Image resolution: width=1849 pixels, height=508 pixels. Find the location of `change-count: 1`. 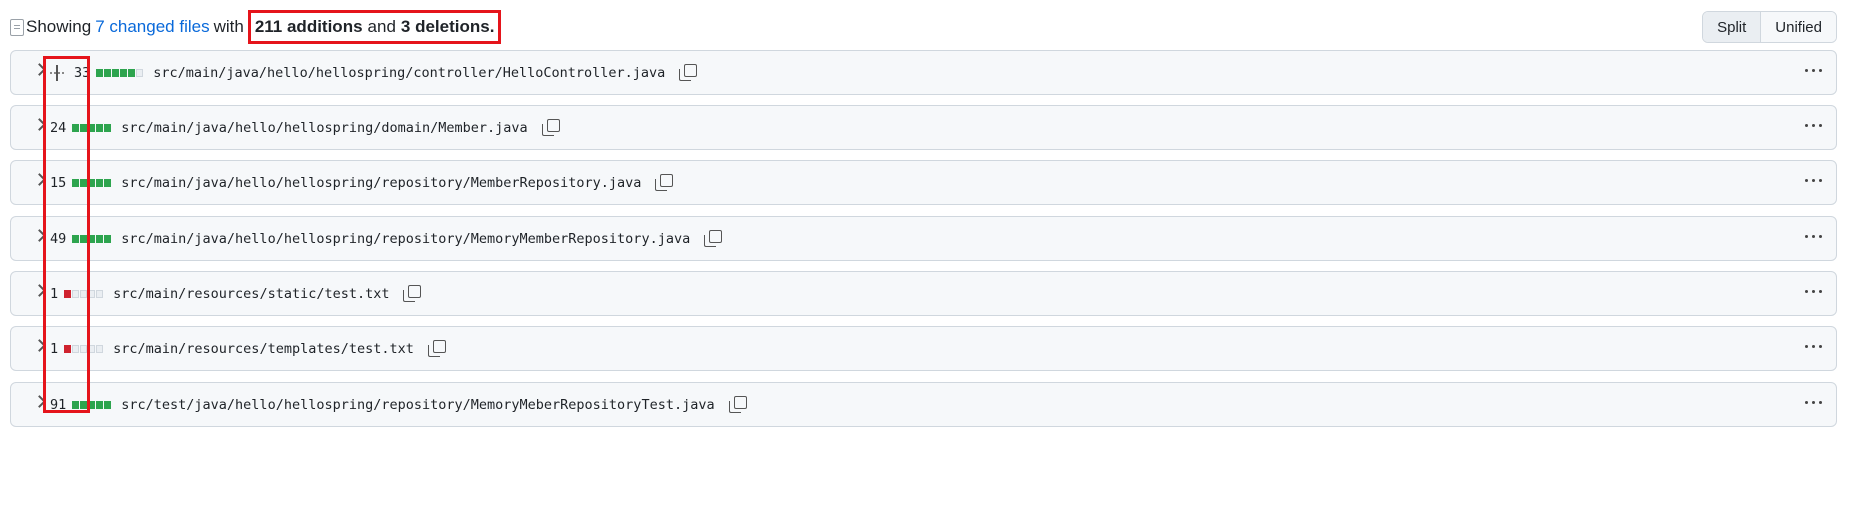

change-count: 1 is located at coordinates (54, 348).